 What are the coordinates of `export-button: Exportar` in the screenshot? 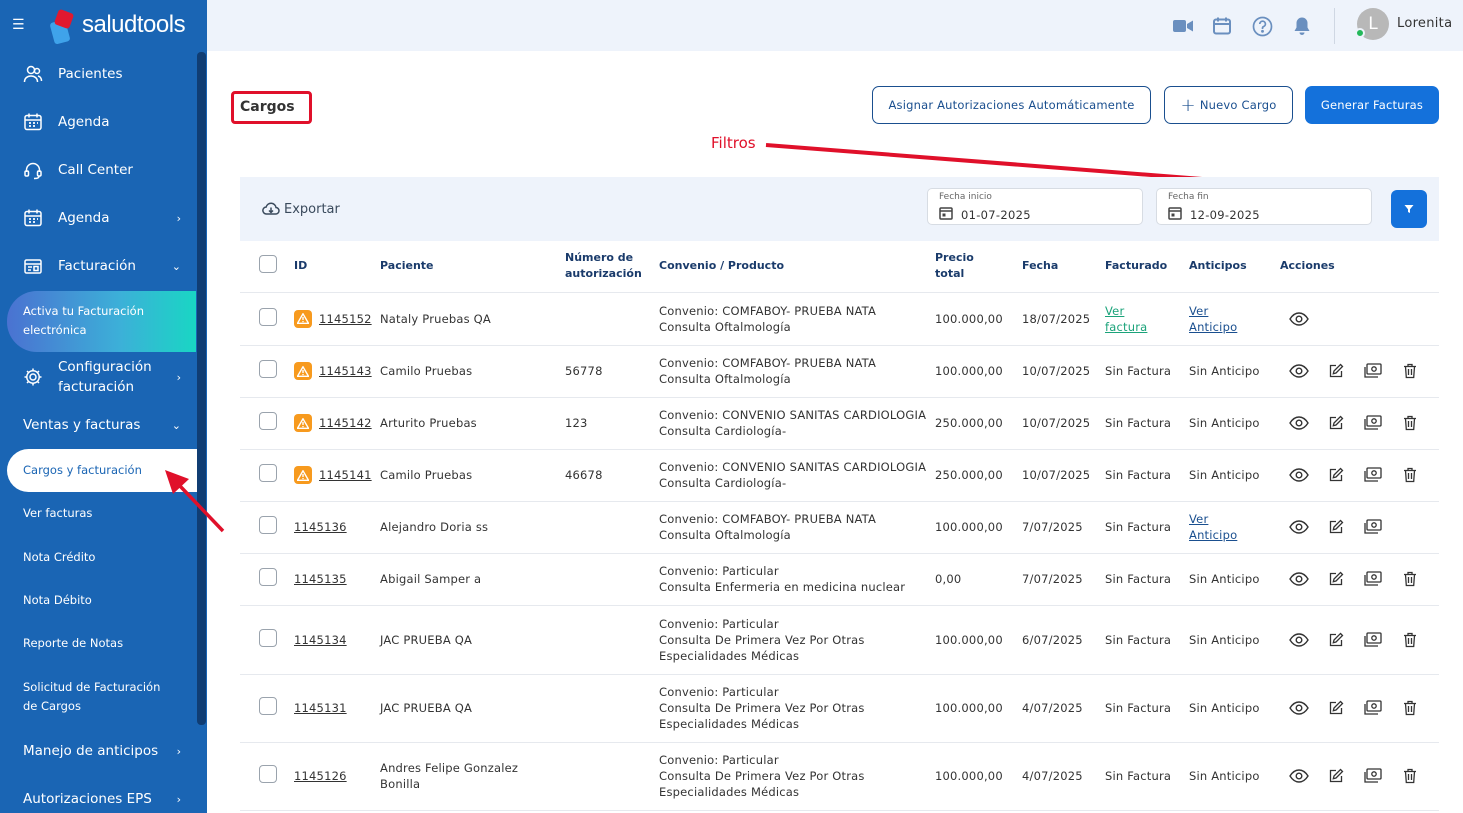 It's located at (301, 209).